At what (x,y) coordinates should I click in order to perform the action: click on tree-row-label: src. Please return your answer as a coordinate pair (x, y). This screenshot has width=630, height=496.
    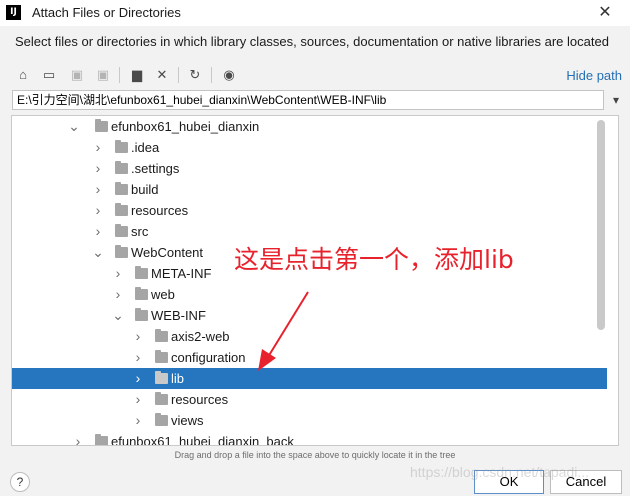
    Looking at the image, I should click on (140, 231).